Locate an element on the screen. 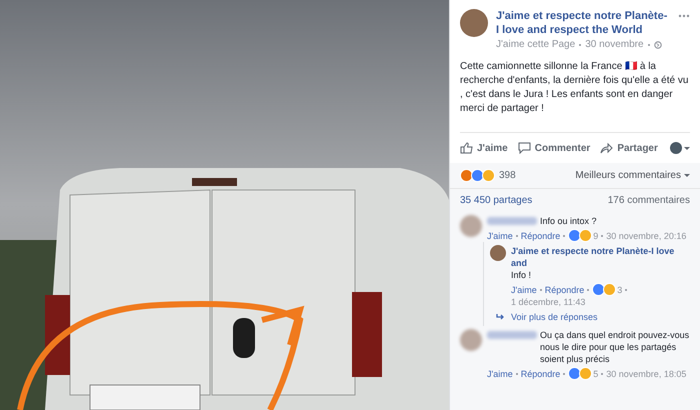 This screenshot has height=410, width=700. reaction-count: 9 is located at coordinates (595, 236).